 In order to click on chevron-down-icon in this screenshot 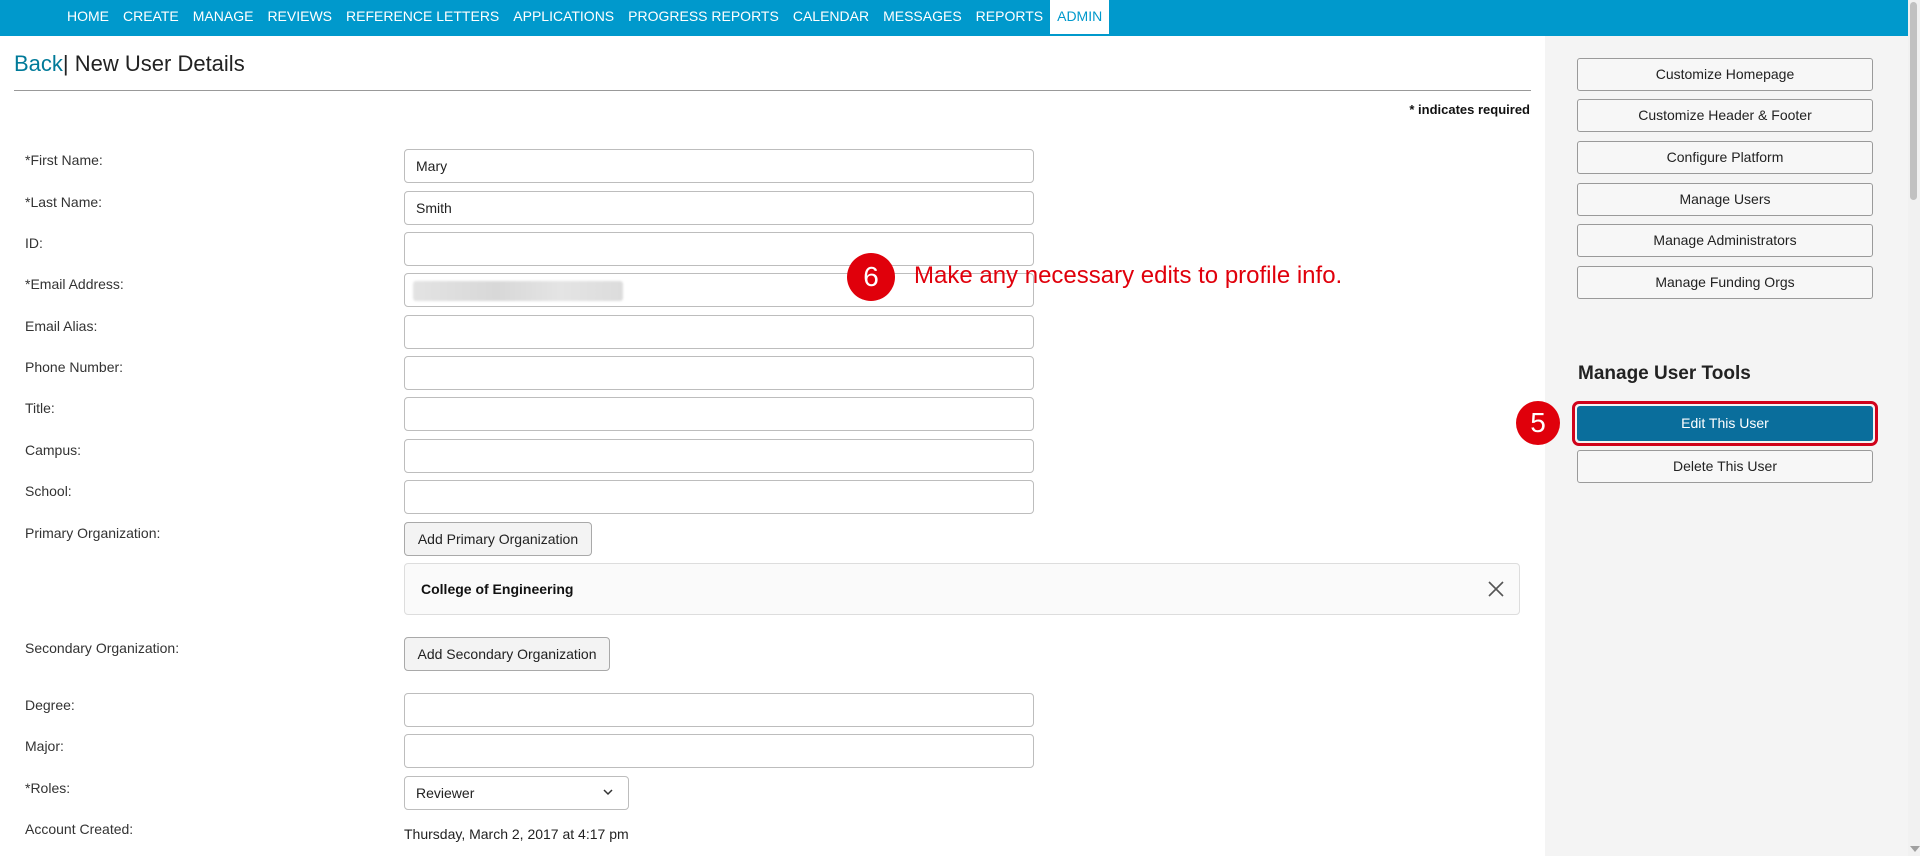, I will do `click(608, 792)`.